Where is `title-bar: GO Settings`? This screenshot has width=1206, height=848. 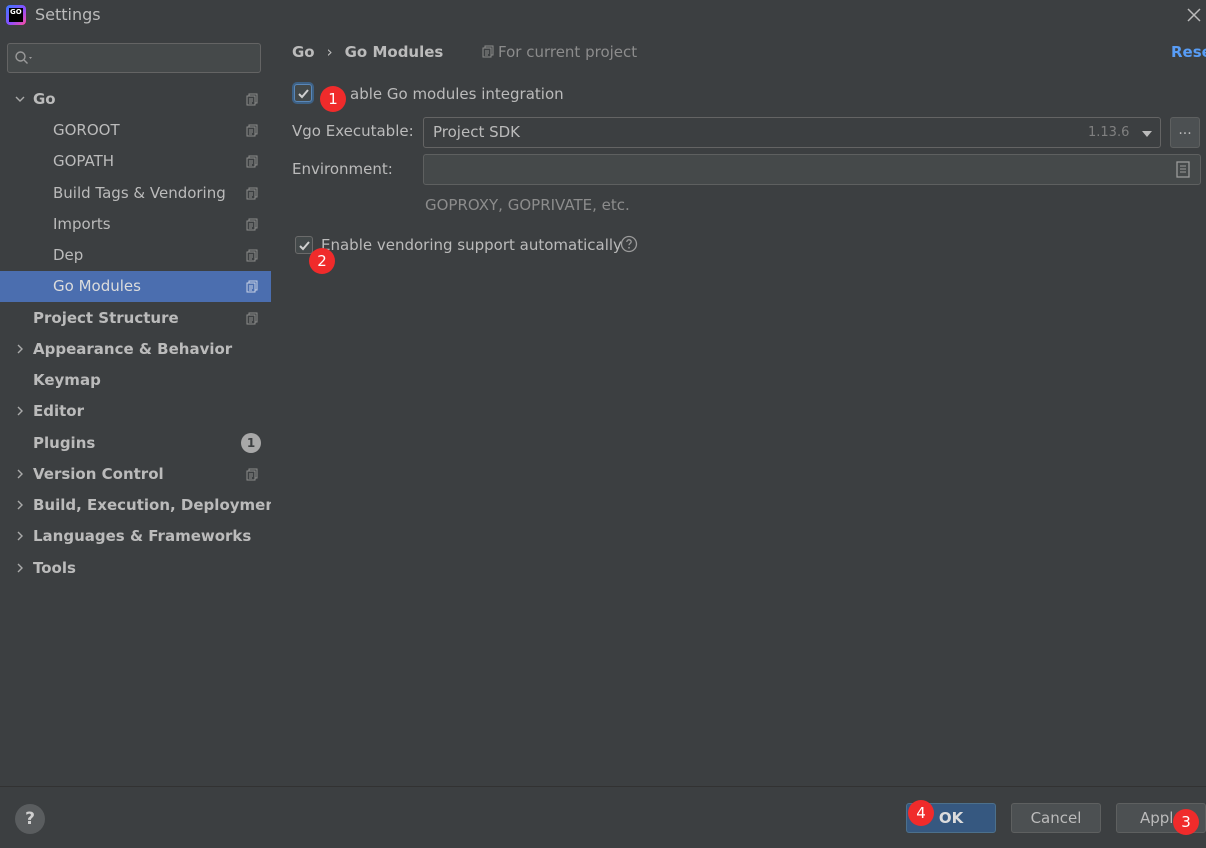
title-bar: GO Settings is located at coordinates (603, 15).